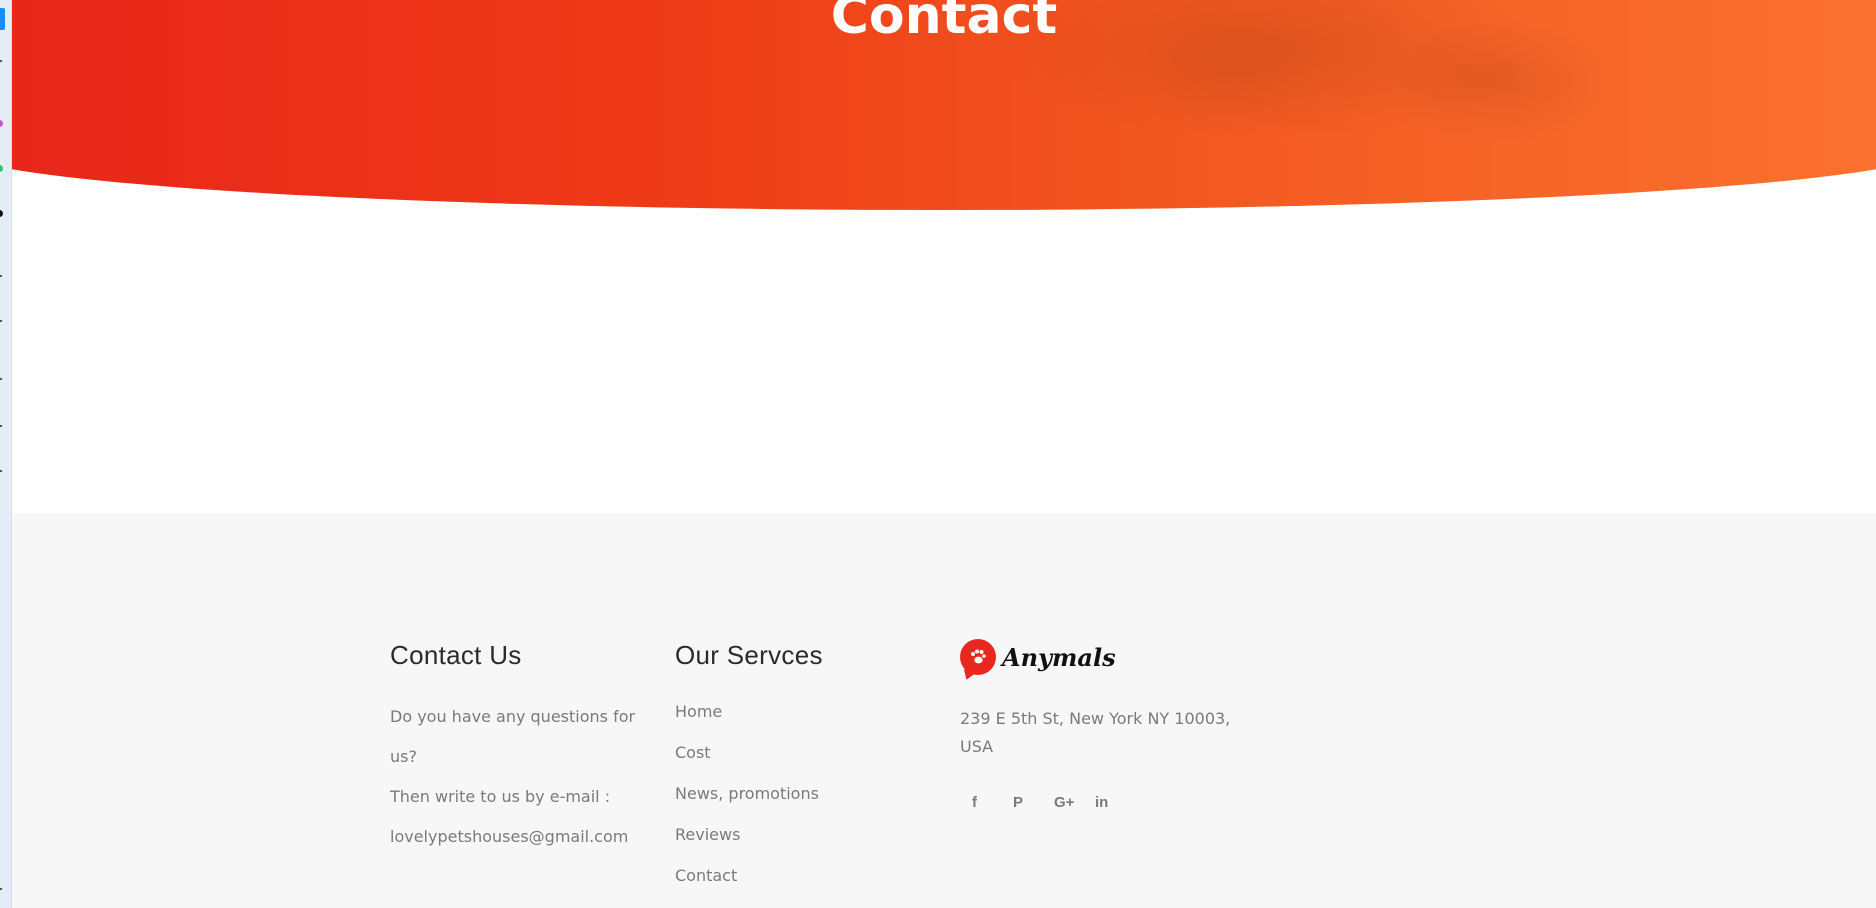 The width and height of the screenshot is (1876, 908). What do you see at coordinates (978, 657) in the screenshot?
I see `paw-chat-icon` at bounding box center [978, 657].